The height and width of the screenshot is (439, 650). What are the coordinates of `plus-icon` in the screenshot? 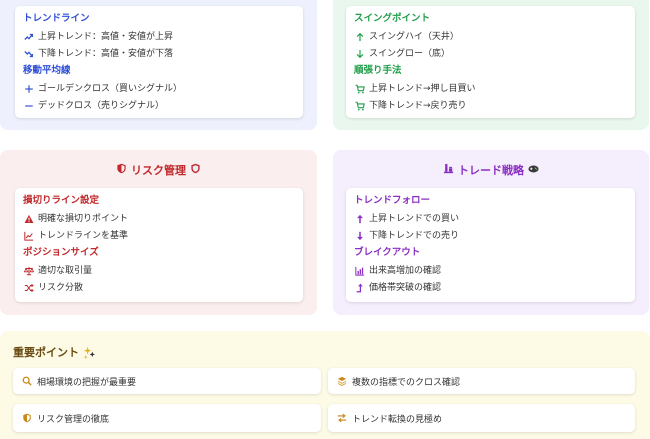 It's located at (28, 89).